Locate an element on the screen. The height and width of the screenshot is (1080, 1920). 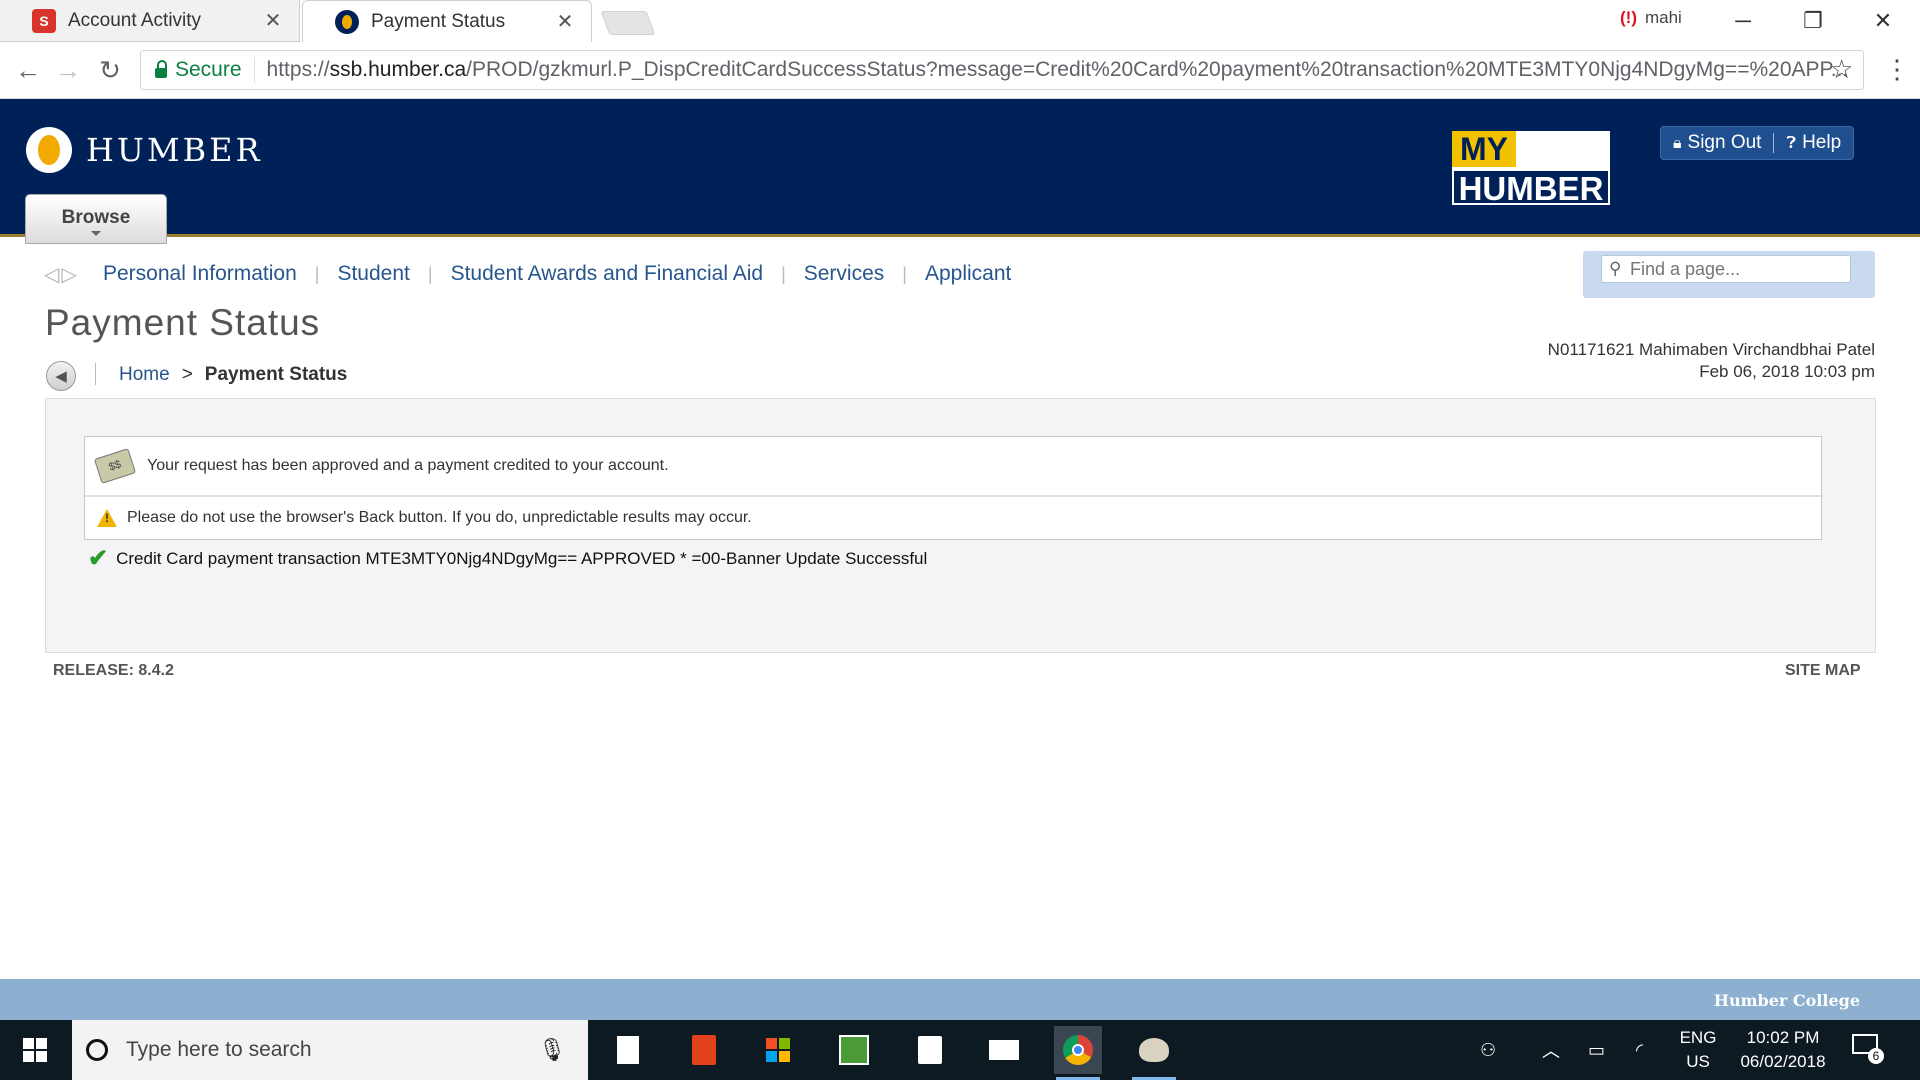
back-arrow-icon: ← is located at coordinates (28, 70).